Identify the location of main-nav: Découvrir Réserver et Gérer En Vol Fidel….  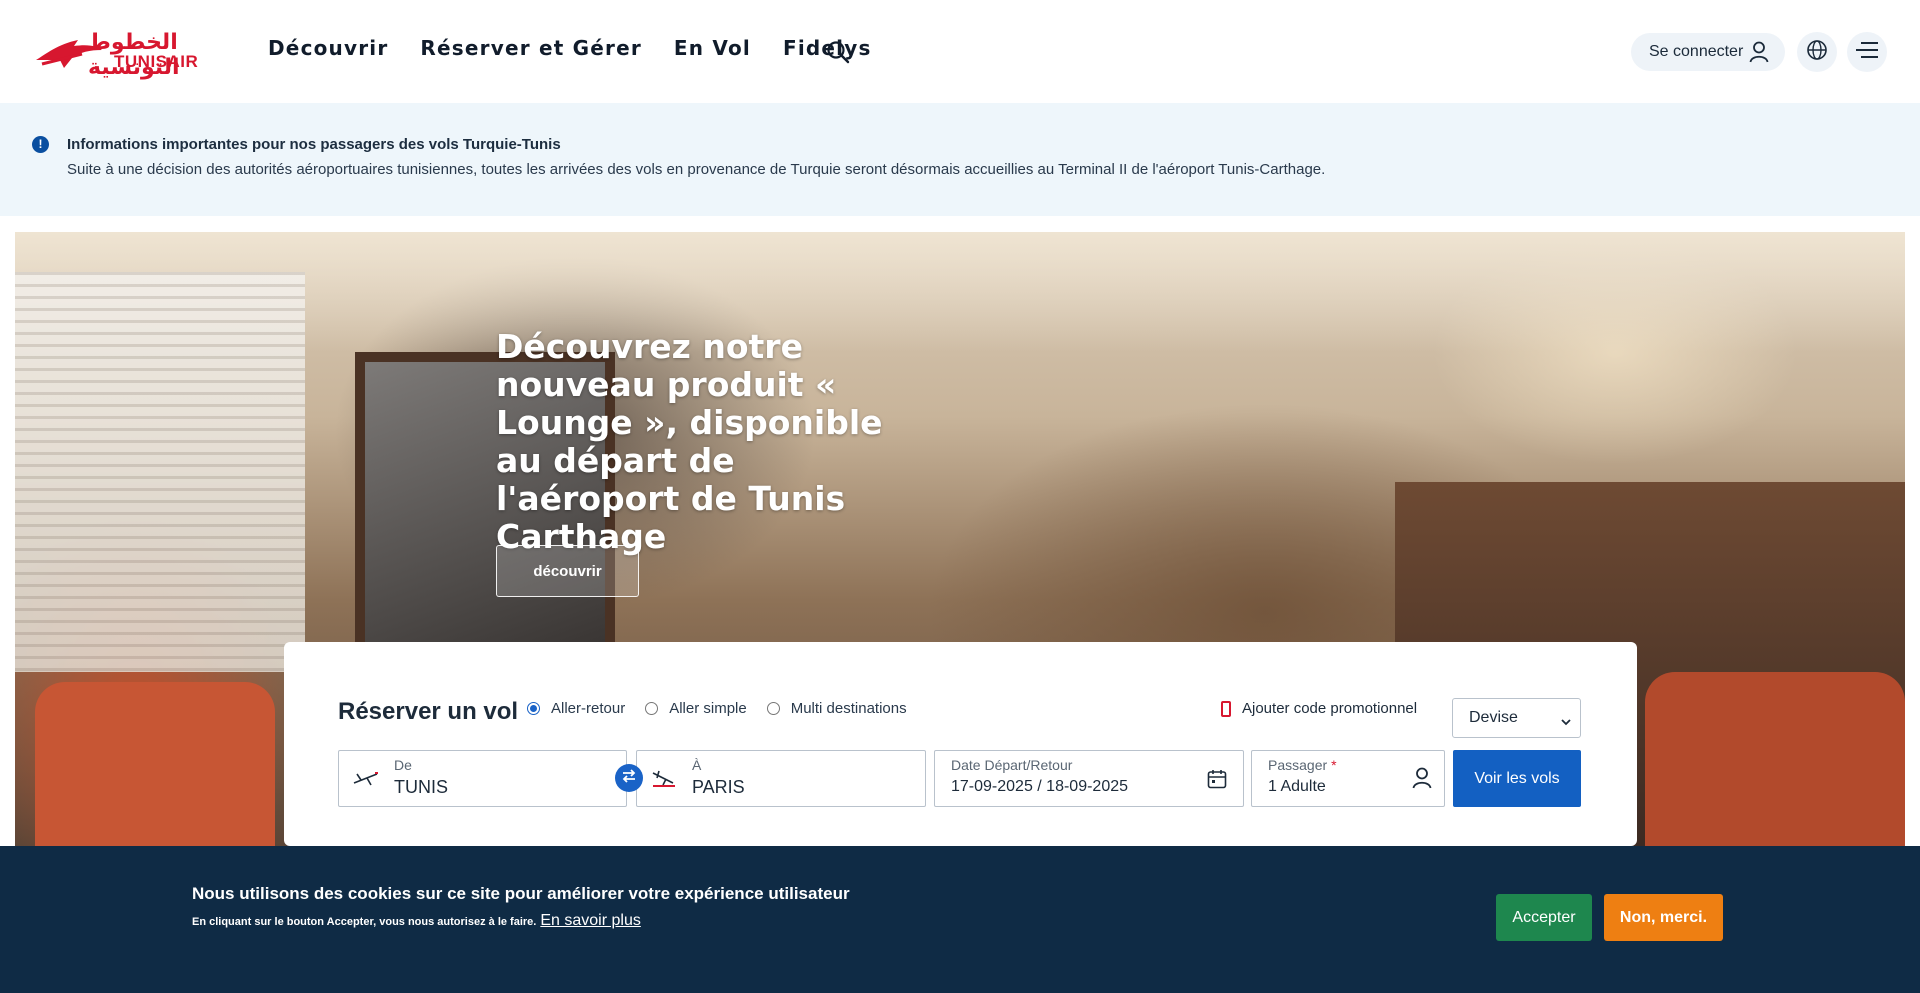
(586, 48).